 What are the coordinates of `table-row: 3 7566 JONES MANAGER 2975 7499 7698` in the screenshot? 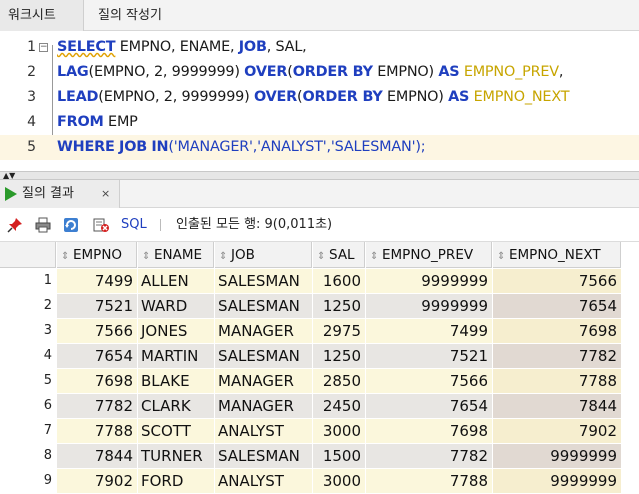 It's located at (319, 331).